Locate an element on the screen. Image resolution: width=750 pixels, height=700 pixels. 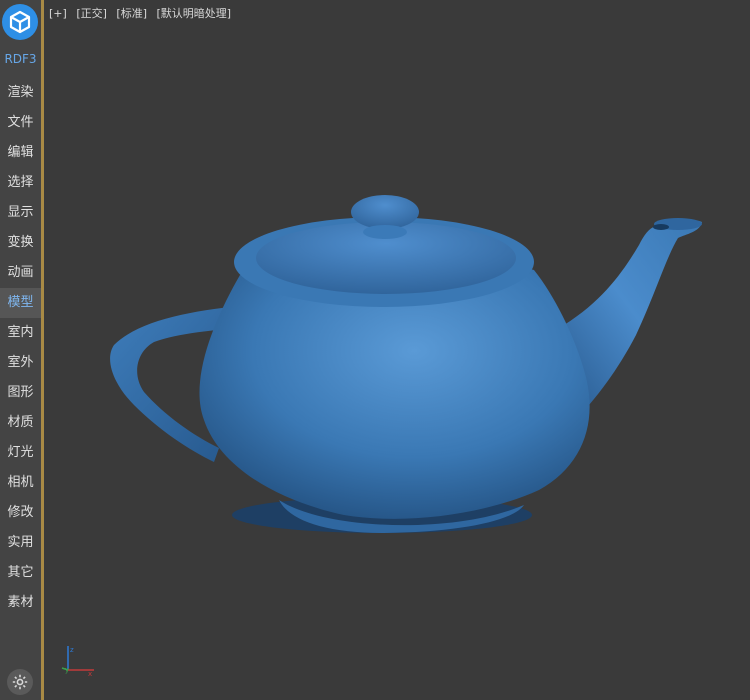
brand-label: RDF3 is located at coordinates (20, 59).